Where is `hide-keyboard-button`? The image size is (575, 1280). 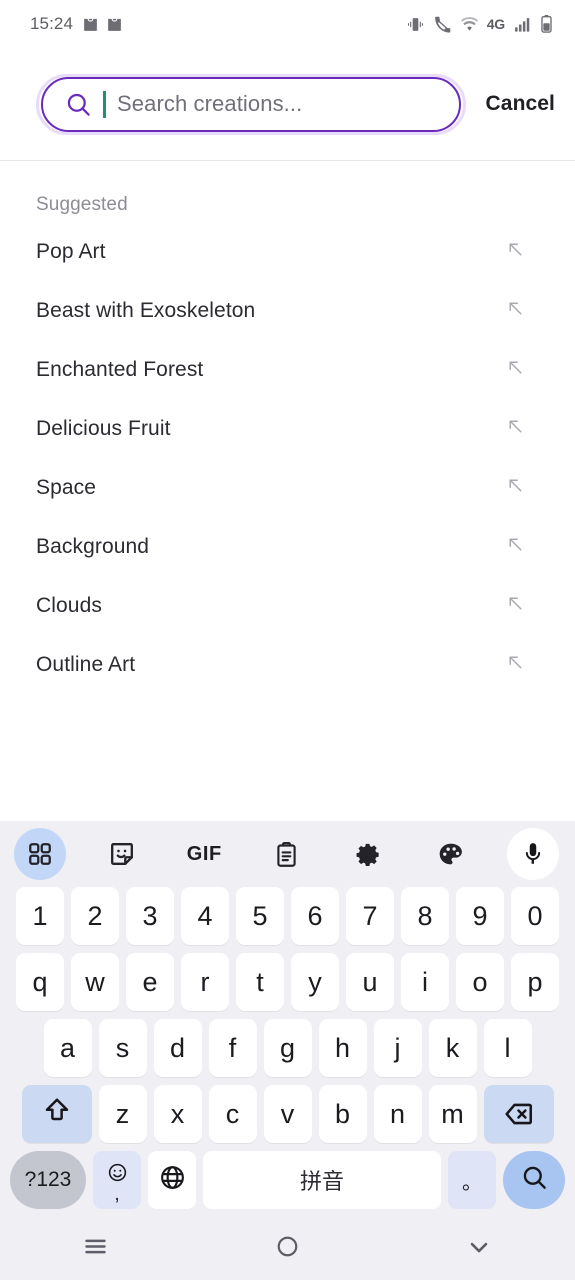 hide-keyboard-button is located at coordinates (479, 1249).